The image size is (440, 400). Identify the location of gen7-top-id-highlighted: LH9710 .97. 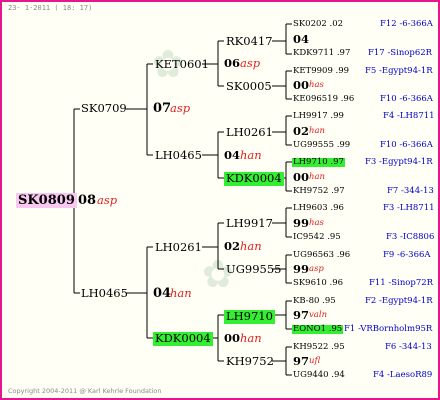
(318, 162).